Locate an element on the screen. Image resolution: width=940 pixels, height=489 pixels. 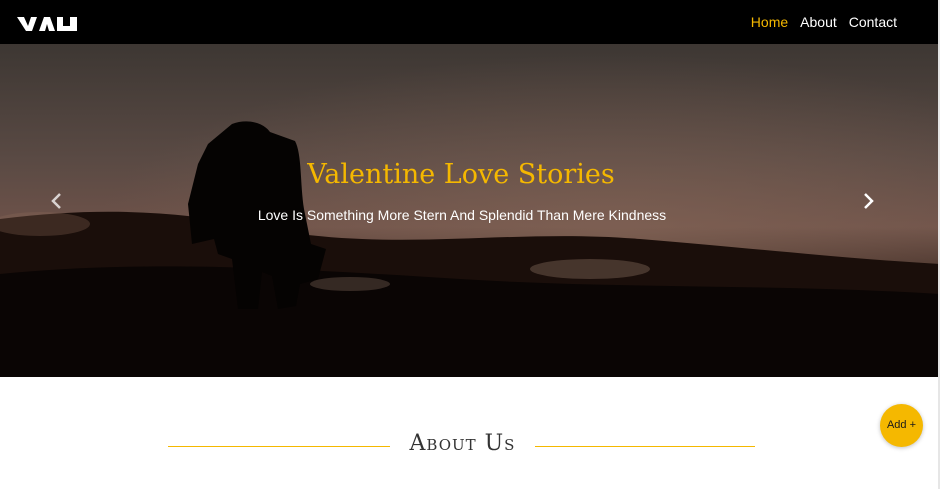
brand-logo-icon is located at coordinates (48, 23).